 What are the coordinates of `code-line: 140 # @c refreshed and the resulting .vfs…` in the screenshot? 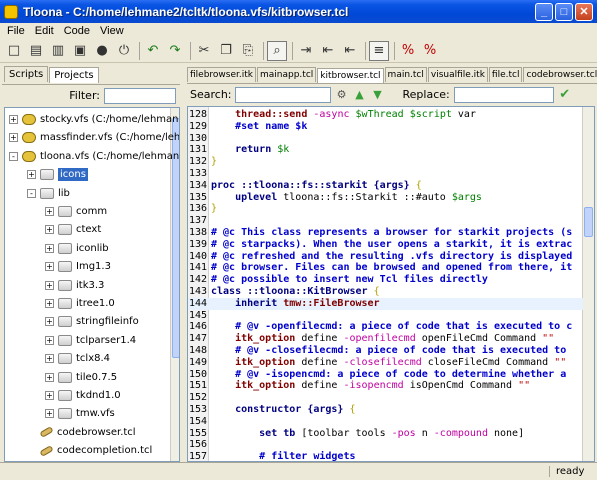 It's located at (385, 257).